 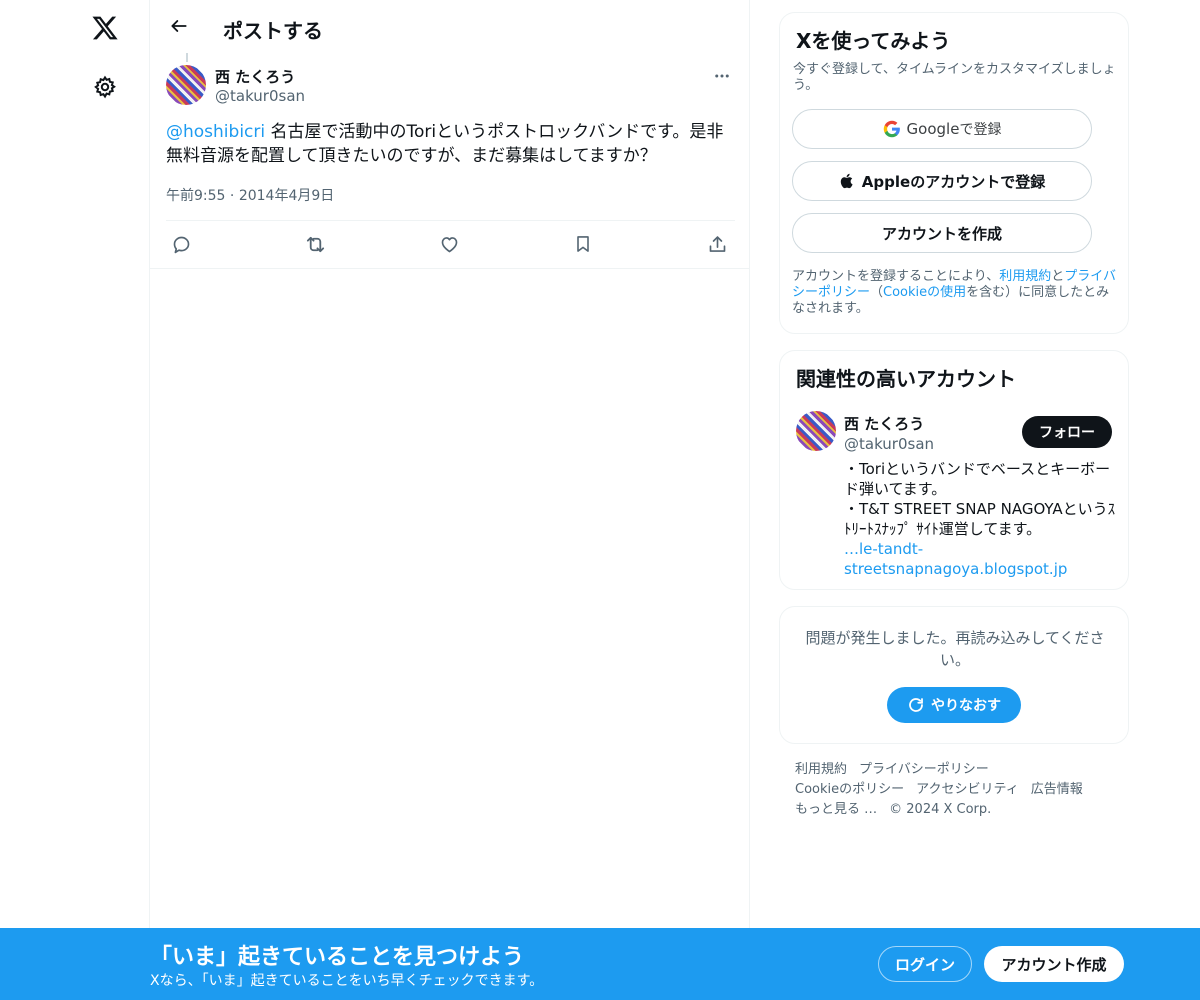 What do you see at coordinates (916, 705) in the screenshot?
I see `refresh-icon` at bounding box center [916, 705].